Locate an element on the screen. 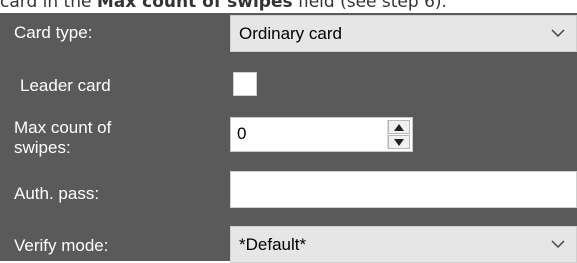  doc-text-bold: Max count of swipes is located at coordinates (194, 6).